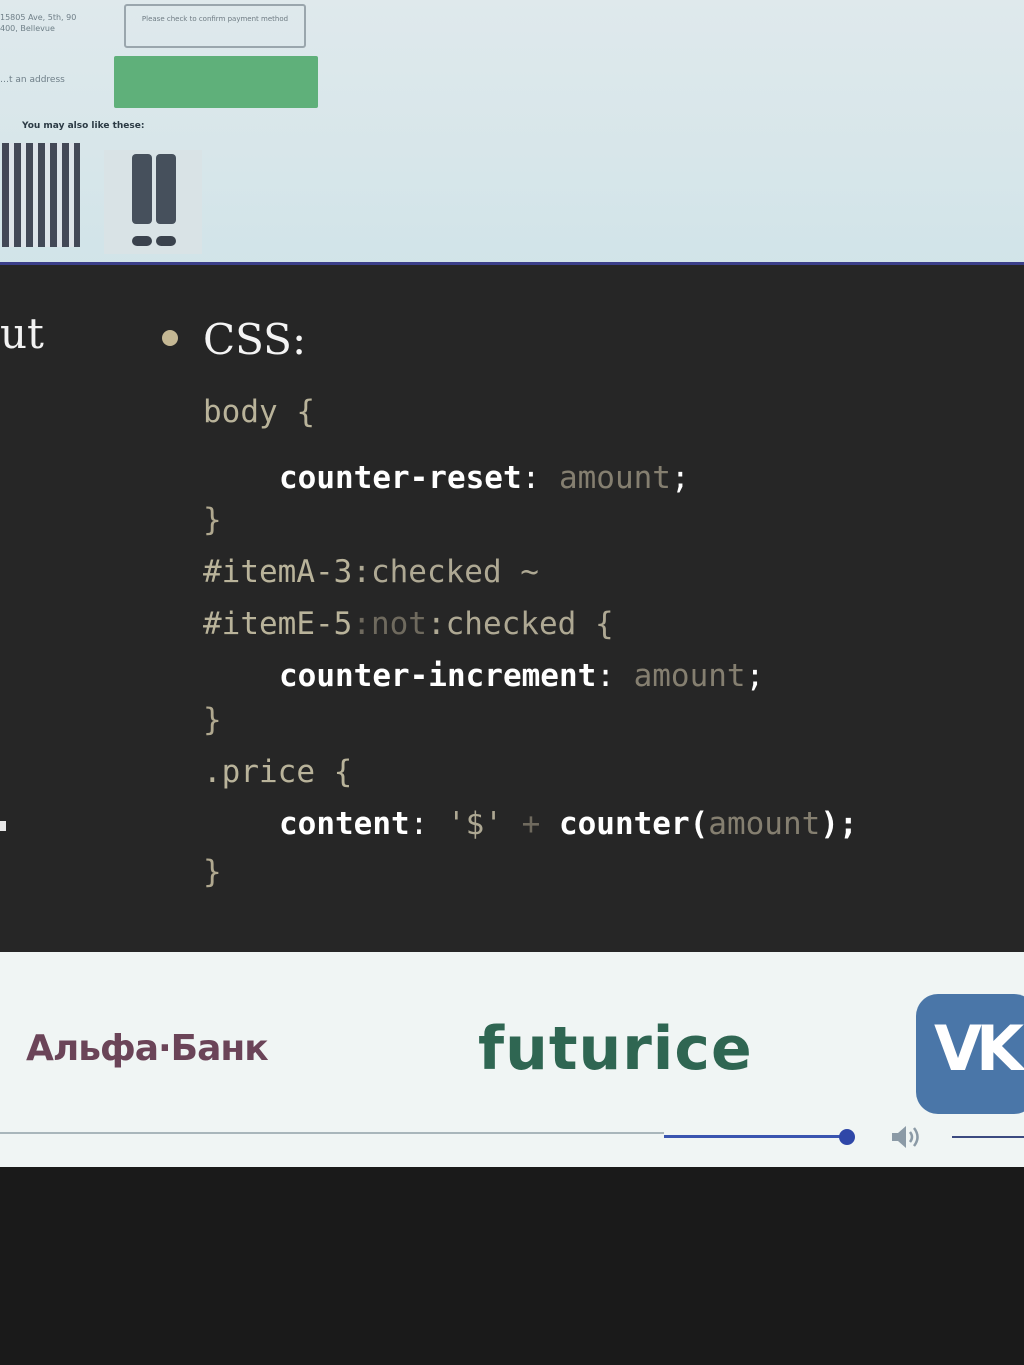  What do you see at coordinates (22, 333) in the screenshot?
I see `cropped-heading-fragment: ut` at bounding box center [22, 333].